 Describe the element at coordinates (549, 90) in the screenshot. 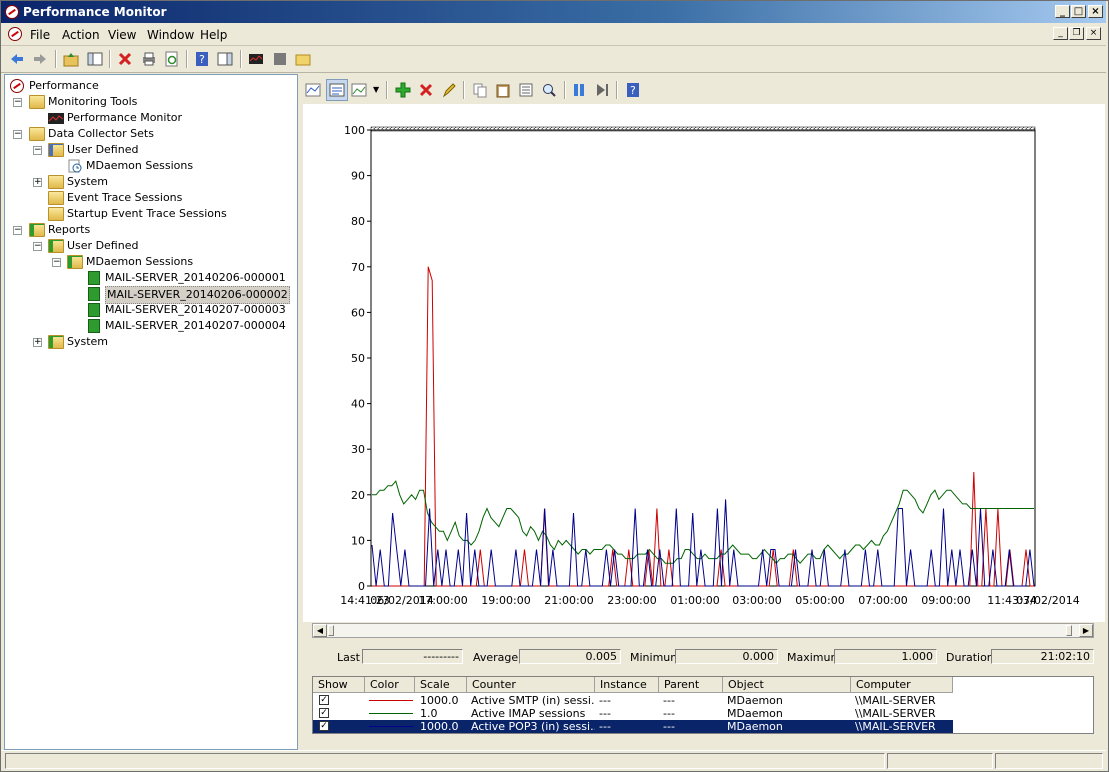

I see `zoom-icon` at that location.